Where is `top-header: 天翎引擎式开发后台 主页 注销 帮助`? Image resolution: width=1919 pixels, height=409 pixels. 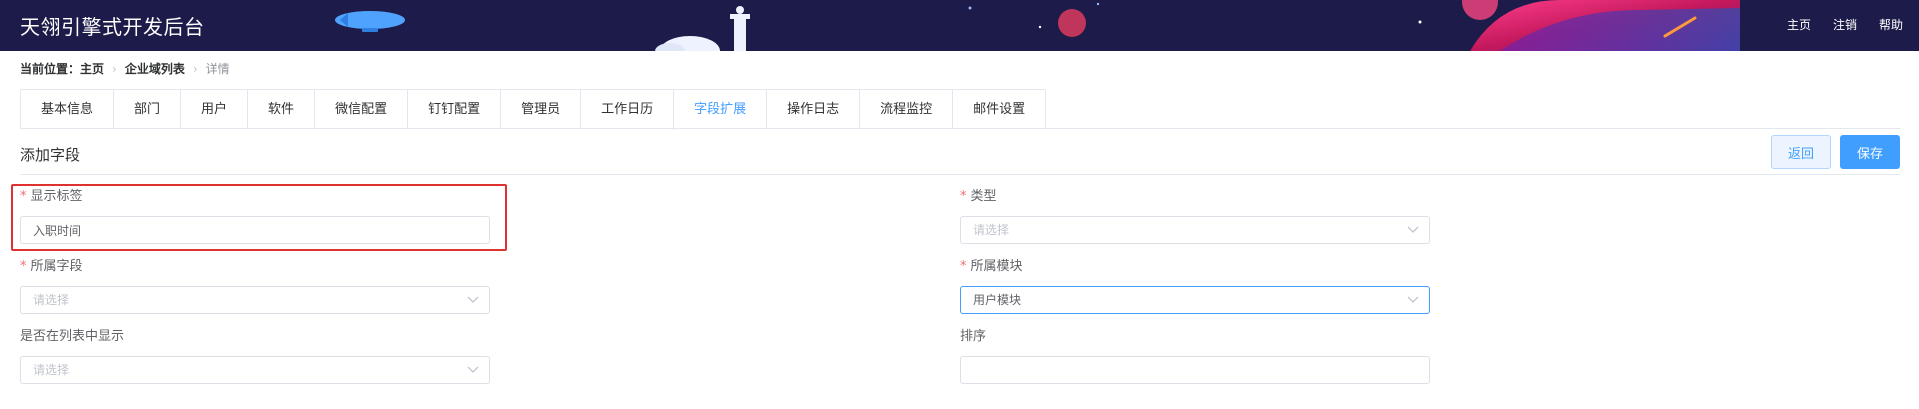 top-header: 天翎引擎式开发后台 主页 注销 帮助 is located at coordinates (959, 25).